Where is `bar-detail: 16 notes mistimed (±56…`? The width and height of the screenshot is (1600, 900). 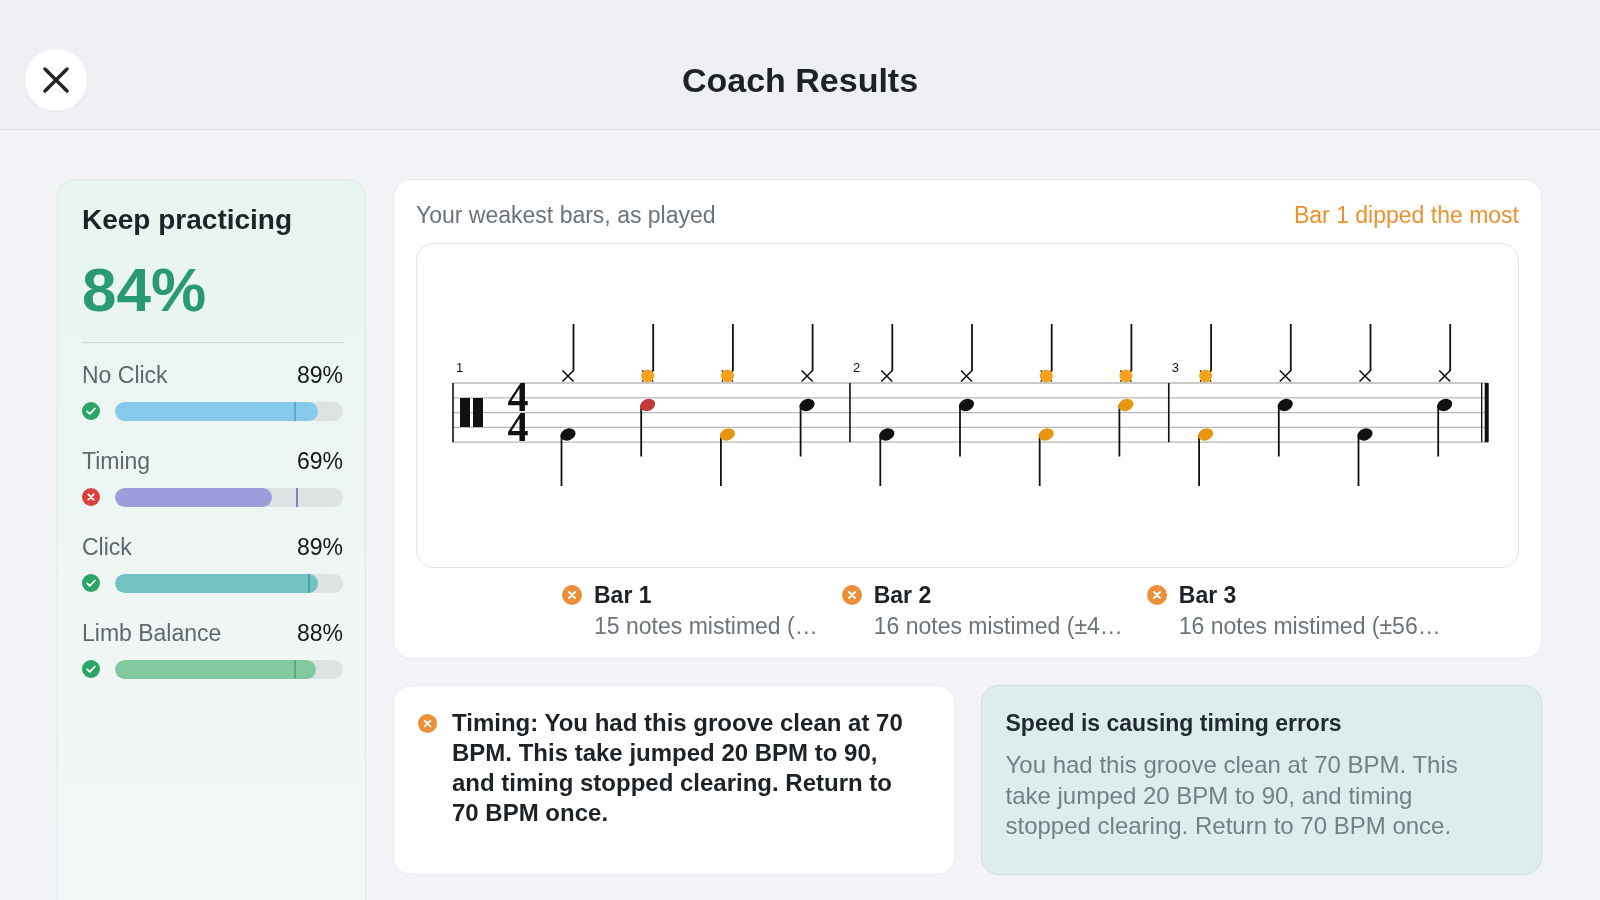
bar-detail: 16 notes mistimed (±56… is located at coordinates (1309, 626).